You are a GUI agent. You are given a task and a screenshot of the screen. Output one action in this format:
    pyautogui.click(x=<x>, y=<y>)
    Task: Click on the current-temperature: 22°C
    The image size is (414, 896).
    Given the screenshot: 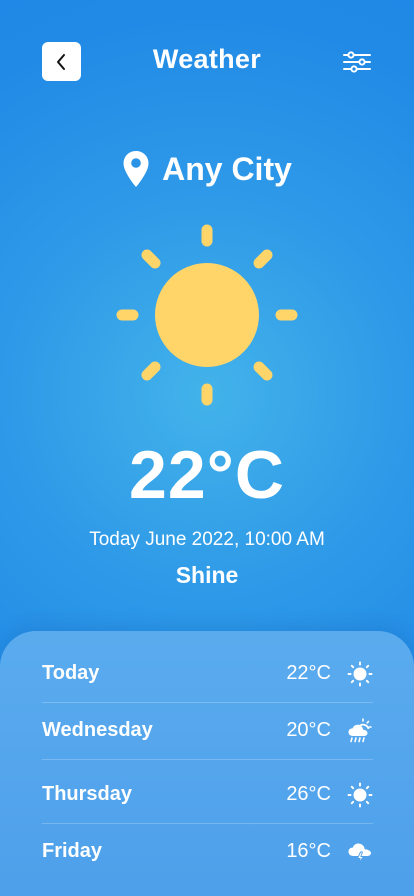 What is the action you would take?
    pyautogui.click(x=207, y=475)
    